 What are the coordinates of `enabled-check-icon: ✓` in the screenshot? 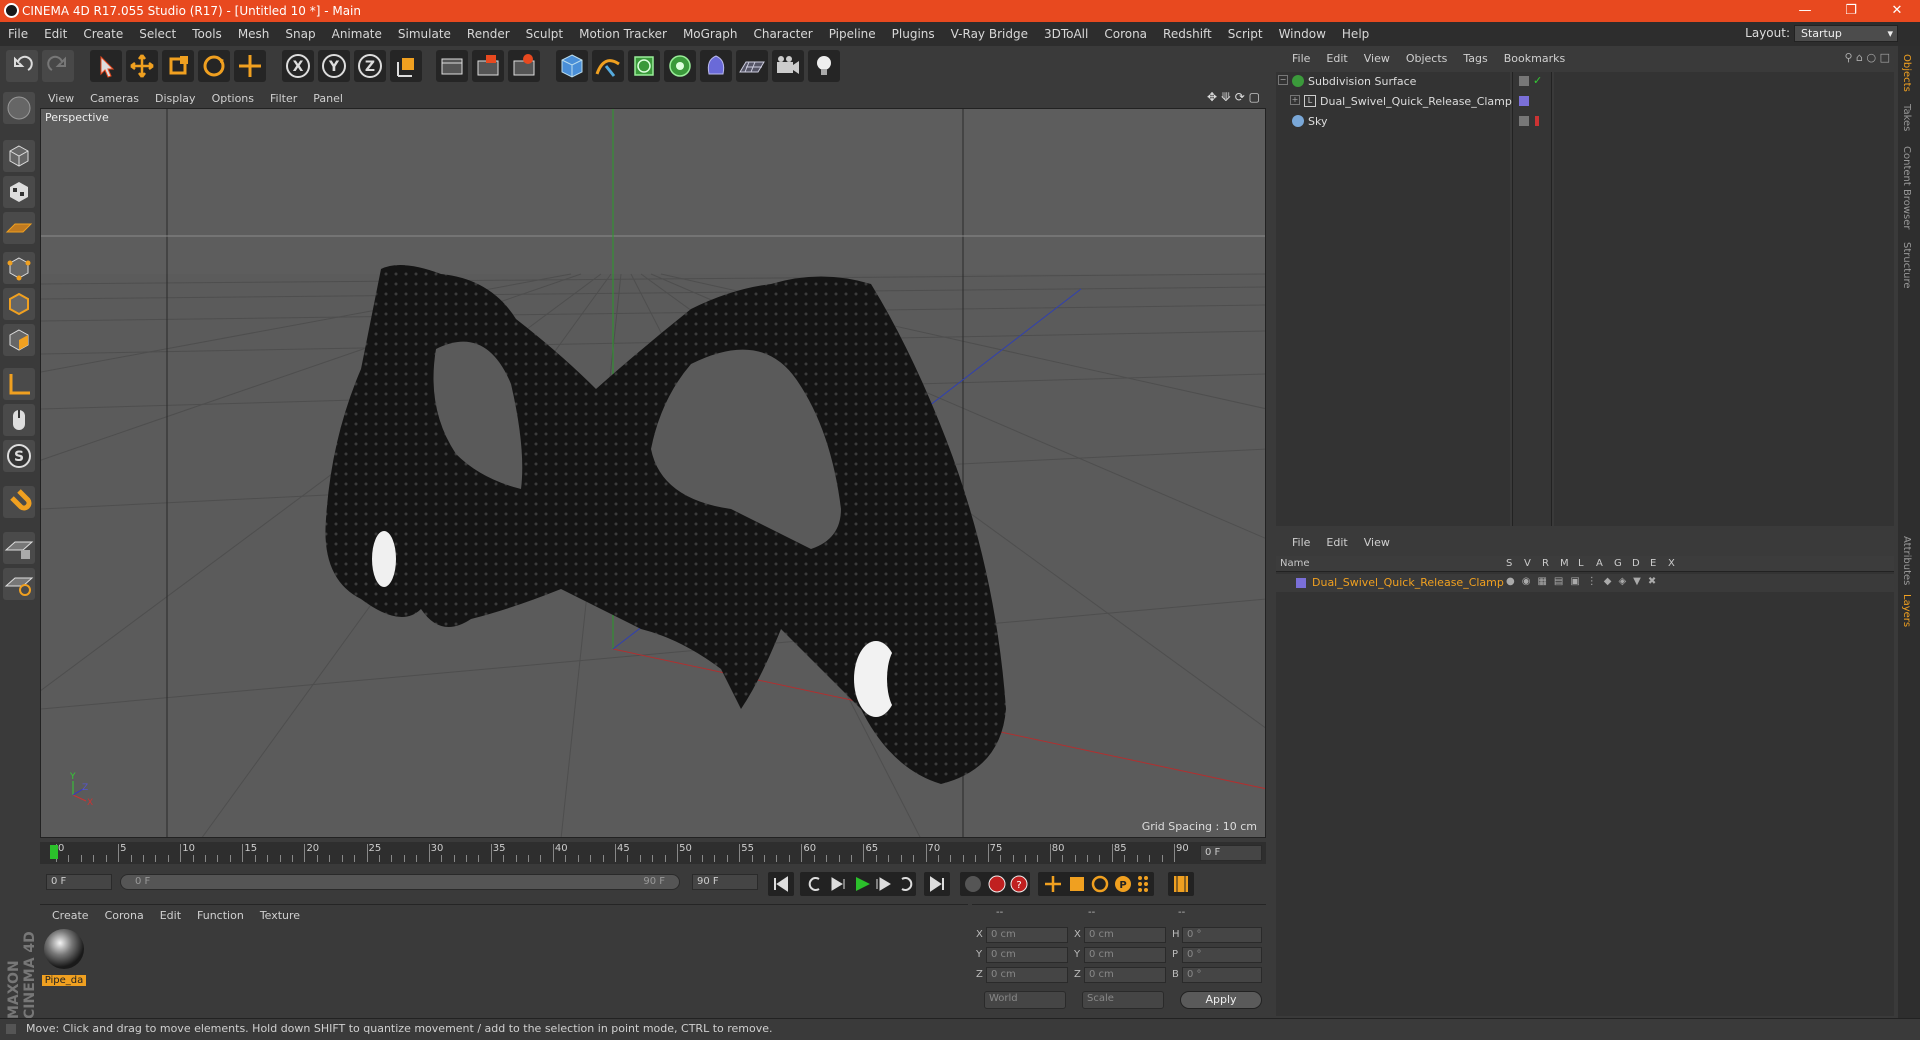 It's located at (1537, 80).